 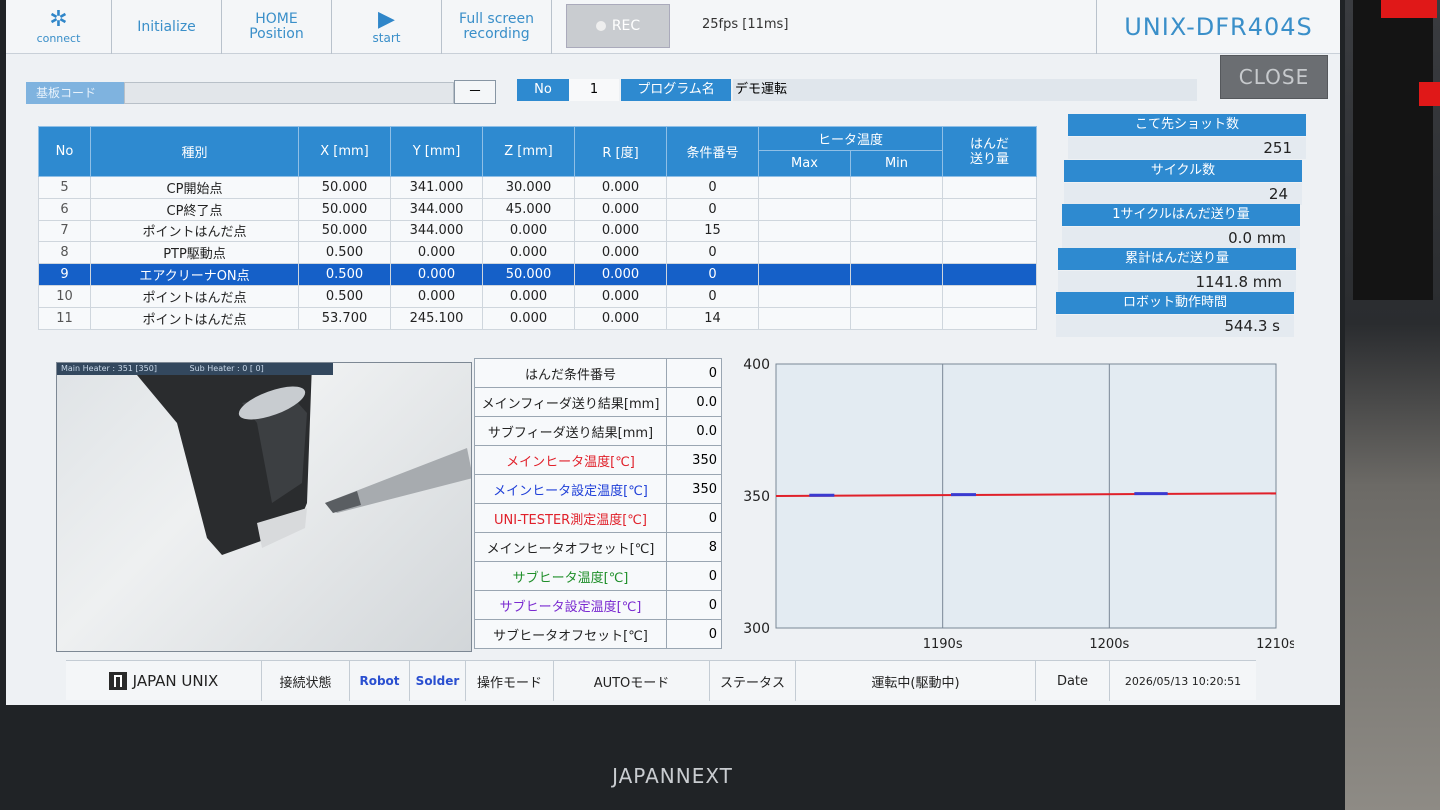 I want to click on table-row: 5 CP開始点 50.000 341.000 30.000 0.000 0, so click(x=537, y=187).